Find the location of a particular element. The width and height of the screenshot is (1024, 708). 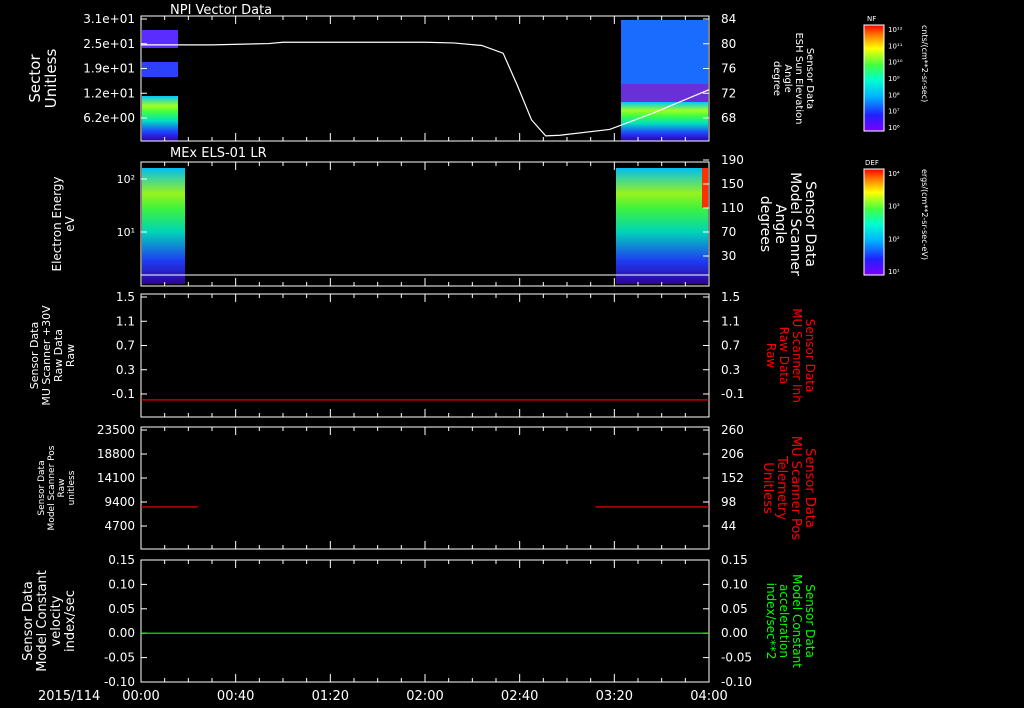

time-tick-label: 04:00 is located at coordinates (708, 696).